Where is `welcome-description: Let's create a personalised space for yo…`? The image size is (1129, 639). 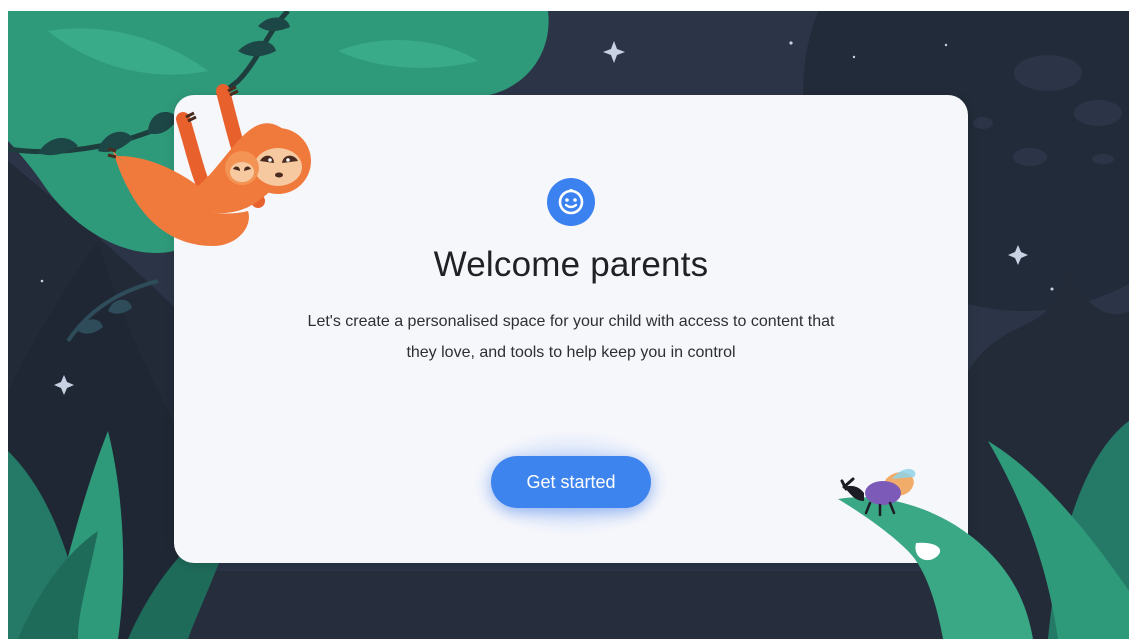 welcome-description: Let's create a personalised space for yo… is located at coordinates (571, 337).